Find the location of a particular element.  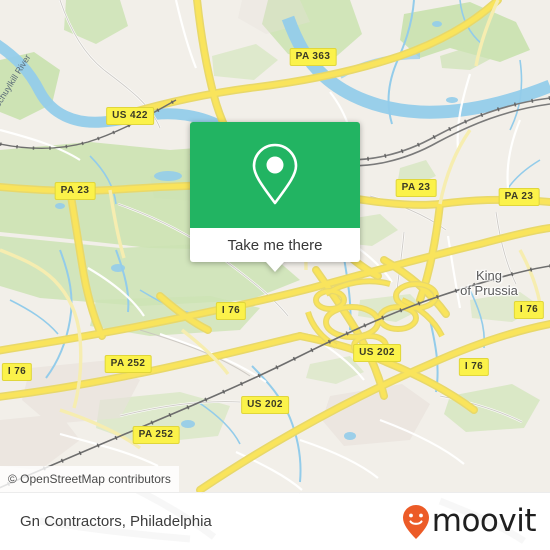

page-title: Gn Contractors, Philadelphia is located at coordinates (116, 521).